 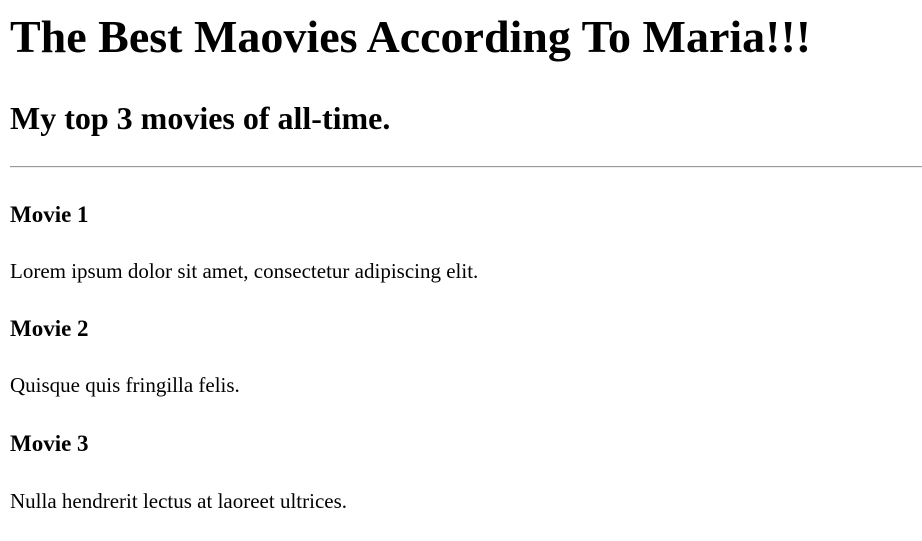 What do you see at coordinates (49, 214) in the screenshot?
I see `movie-1-heading: Movie 1` at bounding box center [49, 214].